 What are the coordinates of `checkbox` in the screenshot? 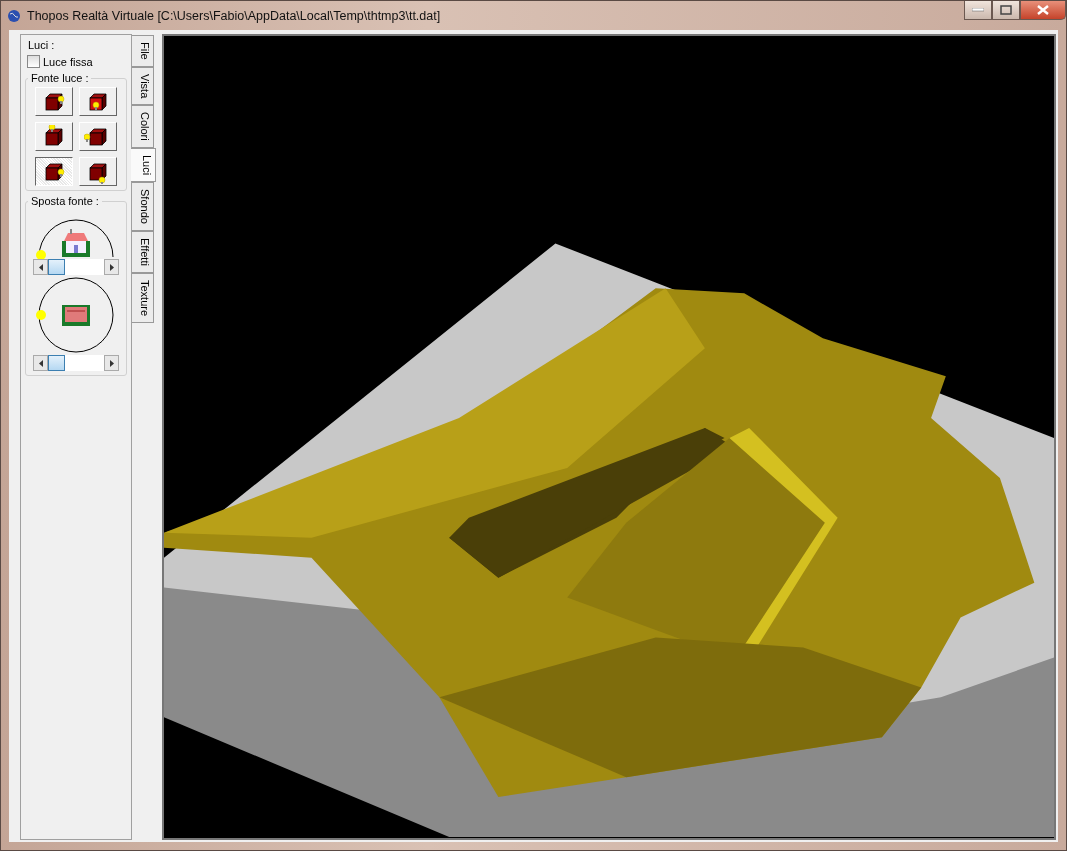 It's located at (33, 61).